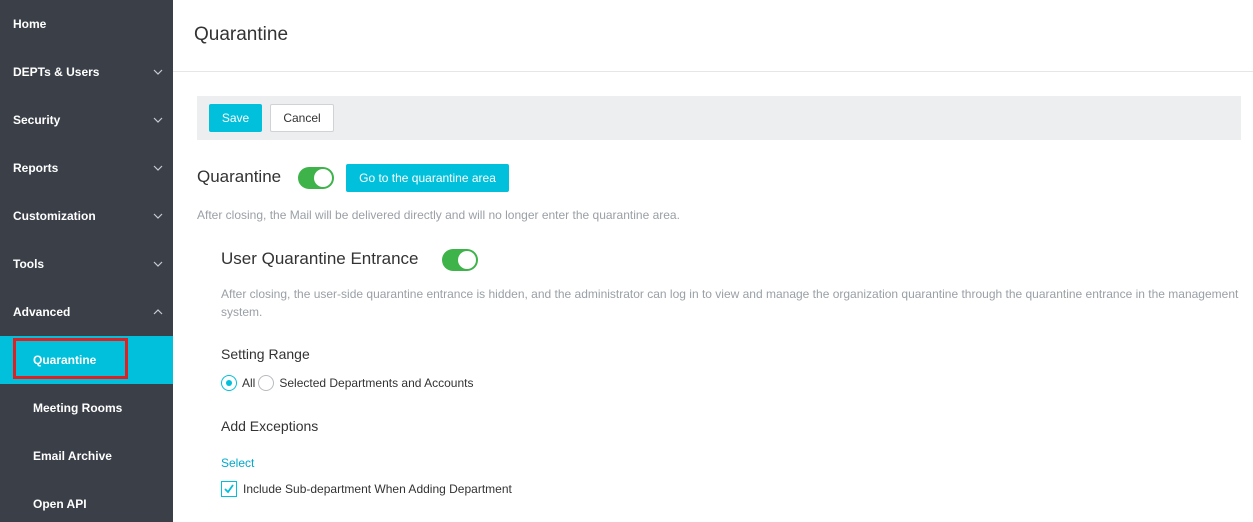 The image size is (1253, 522). Describe the element at coordinates (72, 456) in the screenshot. I see `sidebar-item-label: Email Archive` at that location.